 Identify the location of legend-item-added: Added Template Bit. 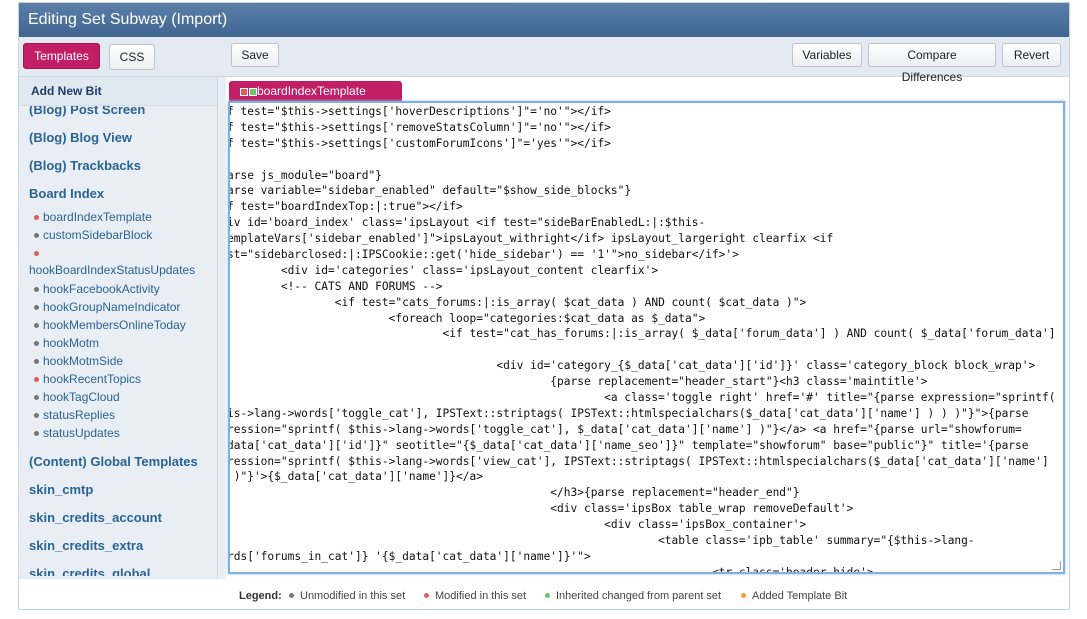
(794, 596).